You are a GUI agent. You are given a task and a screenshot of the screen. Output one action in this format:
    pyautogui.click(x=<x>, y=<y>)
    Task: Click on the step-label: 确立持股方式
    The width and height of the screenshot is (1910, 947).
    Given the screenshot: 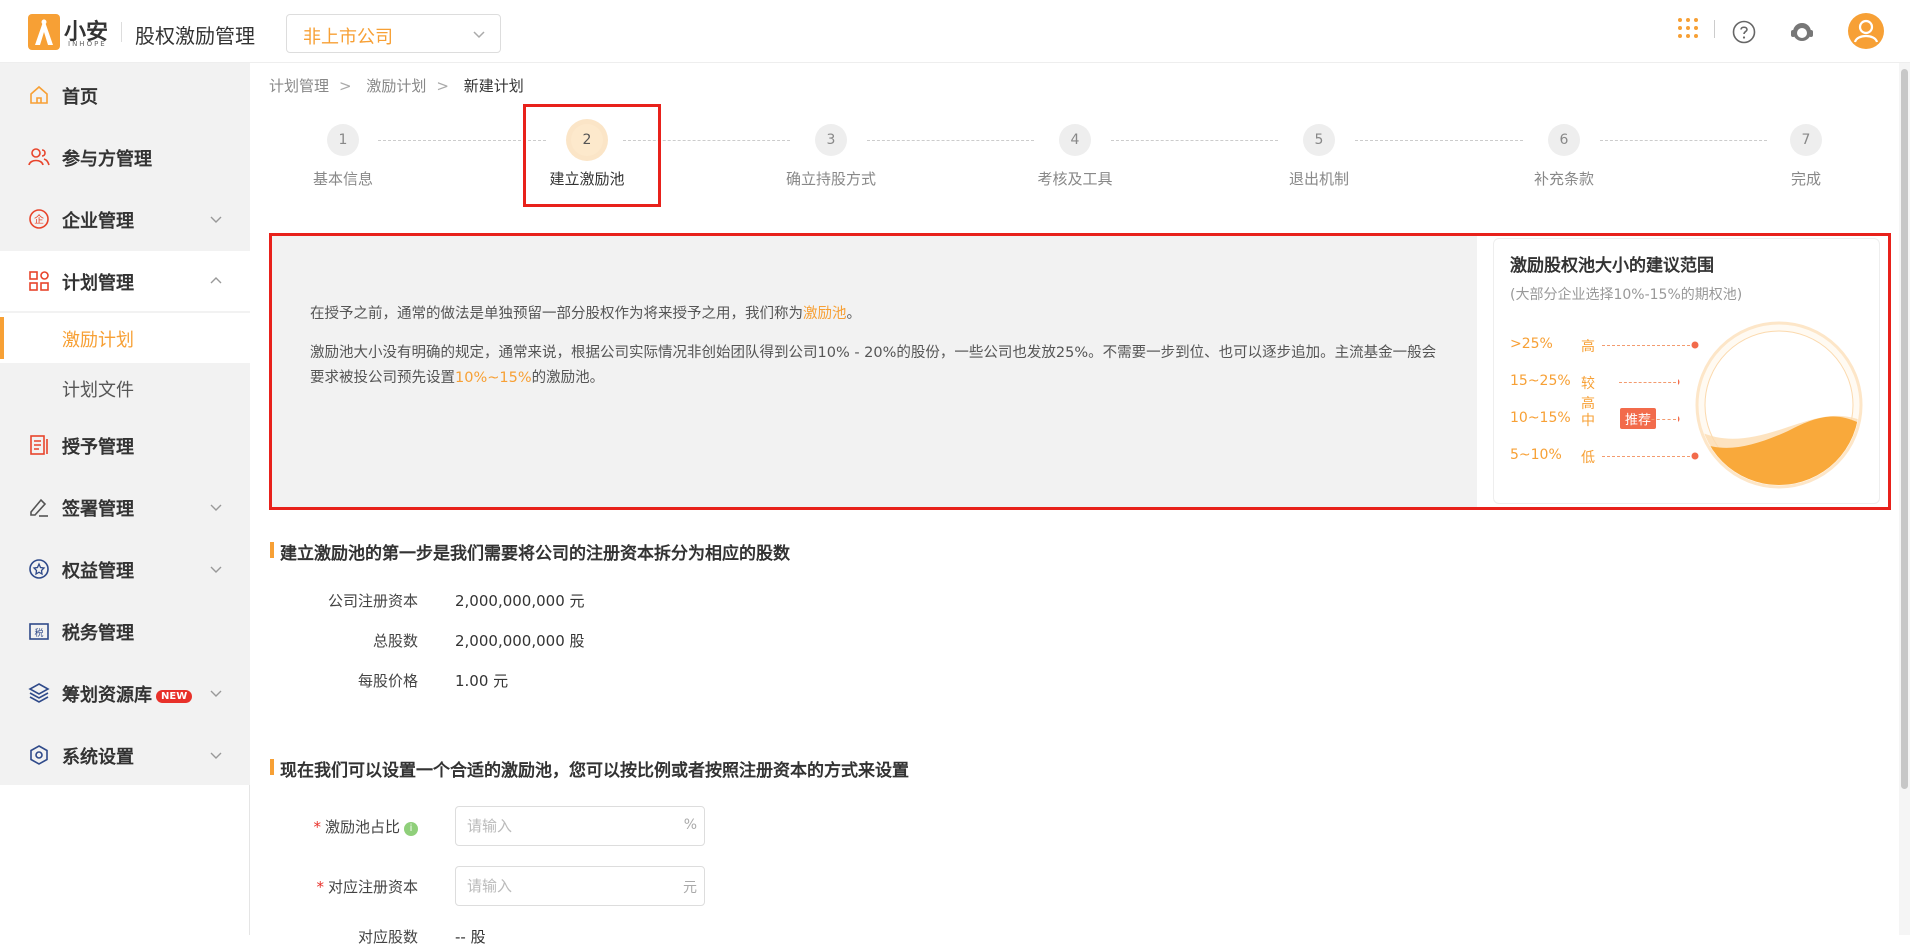 What is the action you would take?
    pyautogui.click(x=830, y=179)
    